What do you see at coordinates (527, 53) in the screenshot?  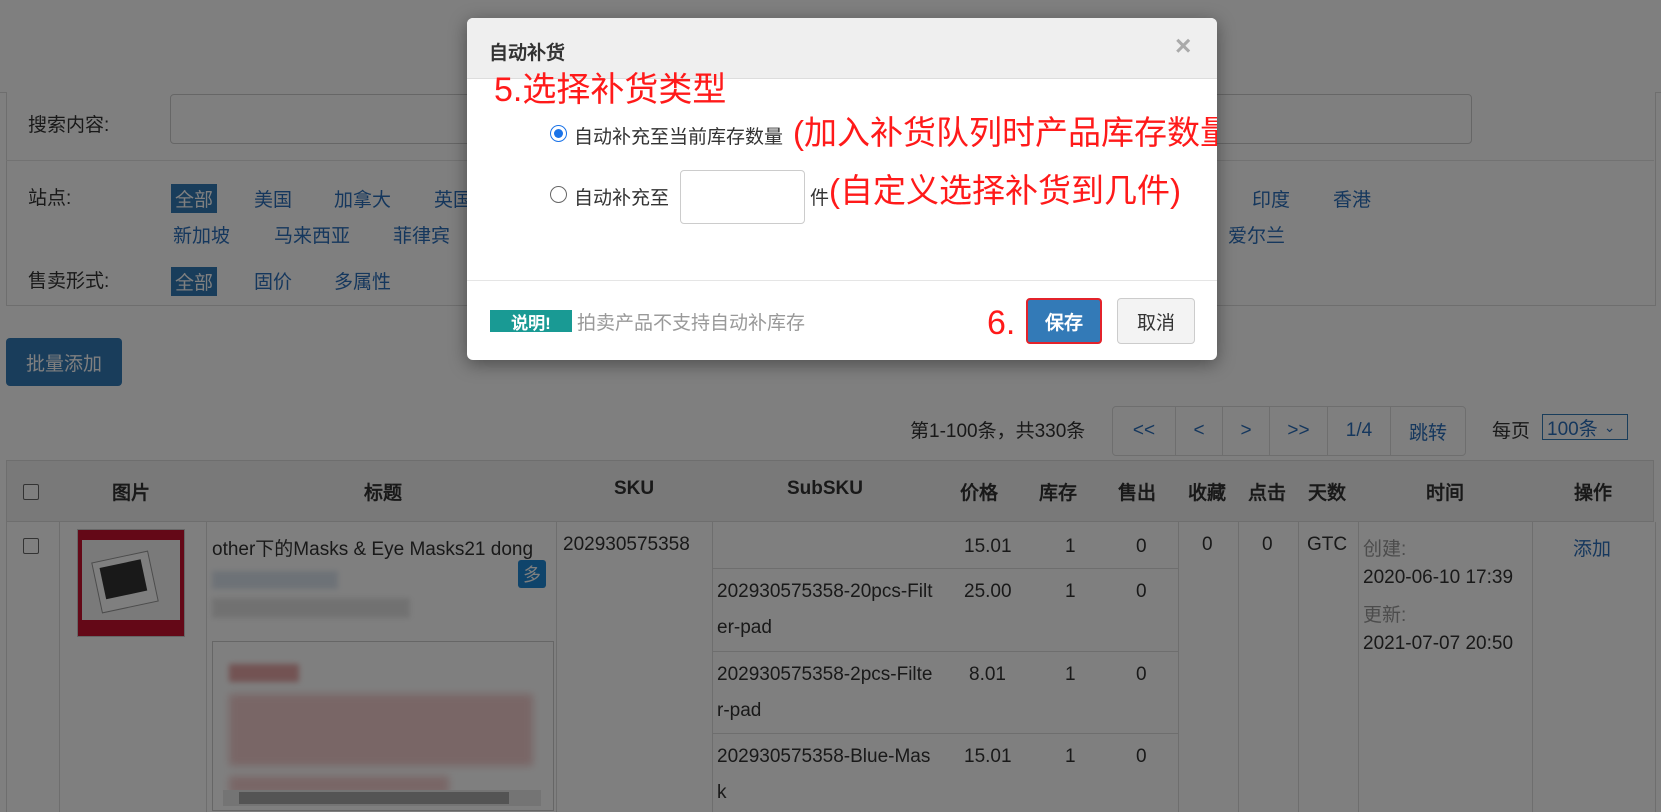 I see `dialog-title: 自动补货` at bounding box center [527, 53].